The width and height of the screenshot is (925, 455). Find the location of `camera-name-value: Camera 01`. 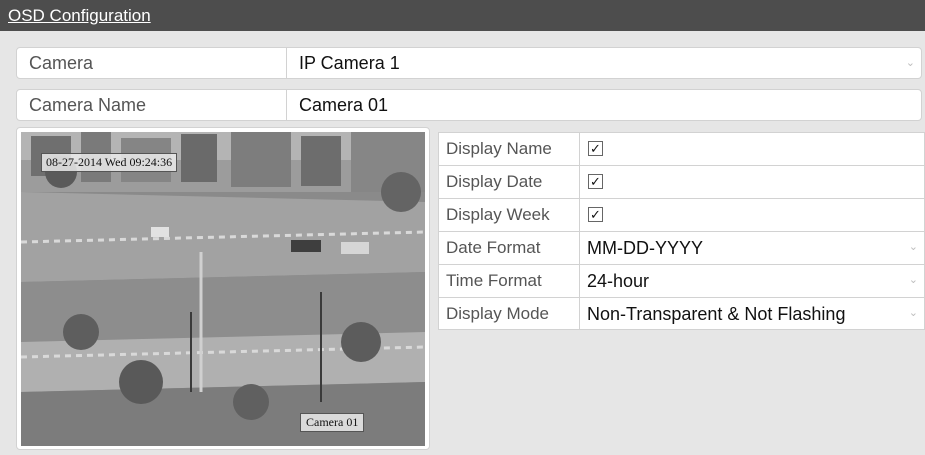

camera-name-value: Camera 01 is located at coordinates (344, 105).